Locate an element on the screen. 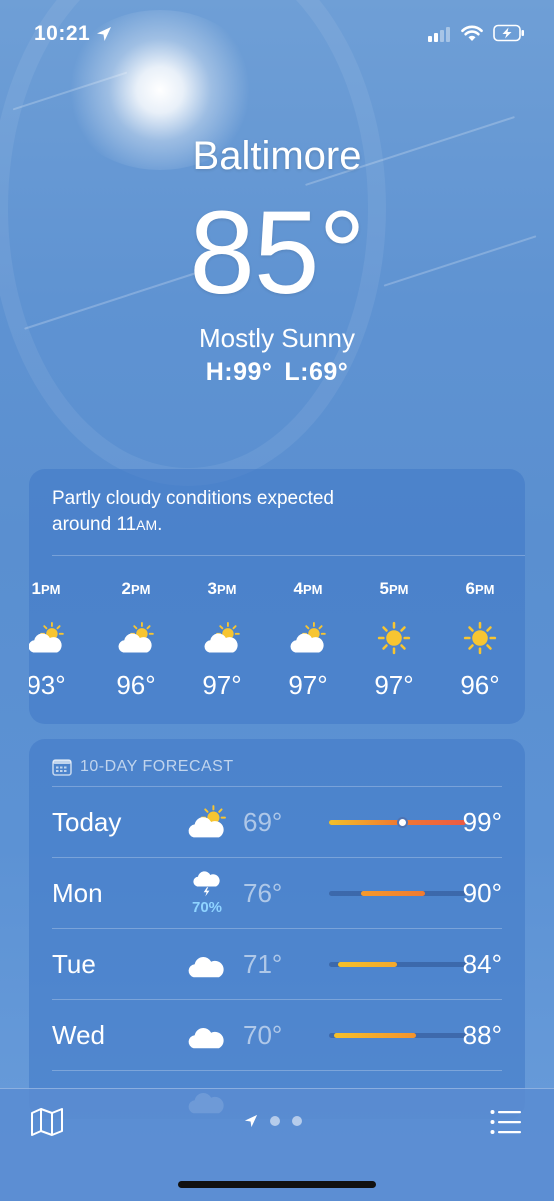  hour-number: 4 is located at coordinates (298, 588).